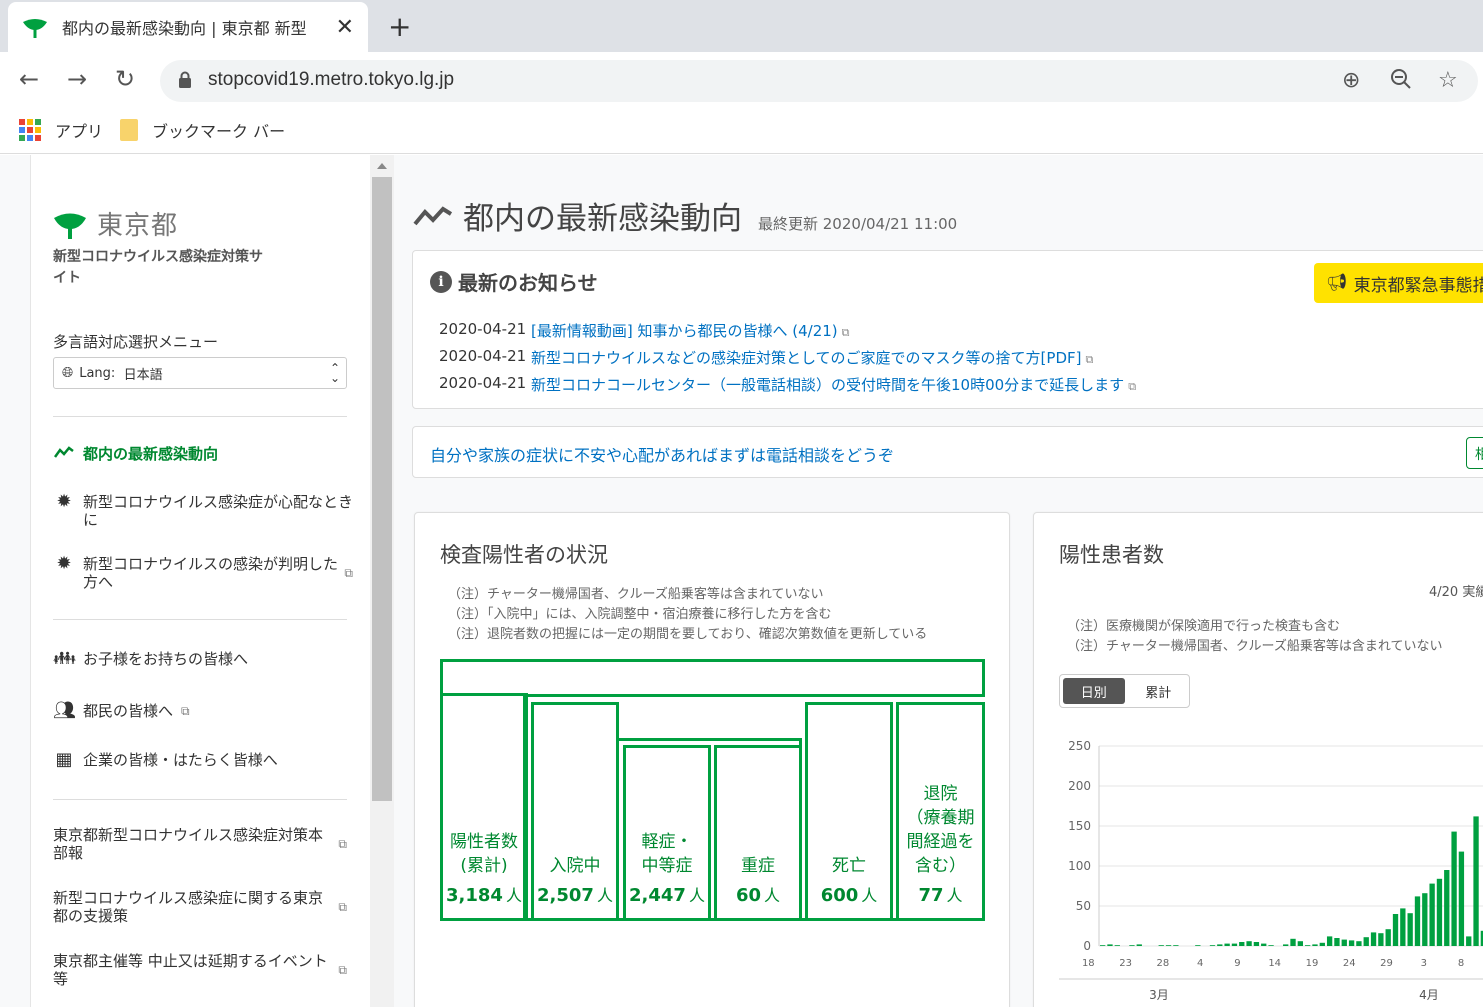 This screenshot has width=1483, height=1007. I want to click on folder-icon, so click(129, 130).